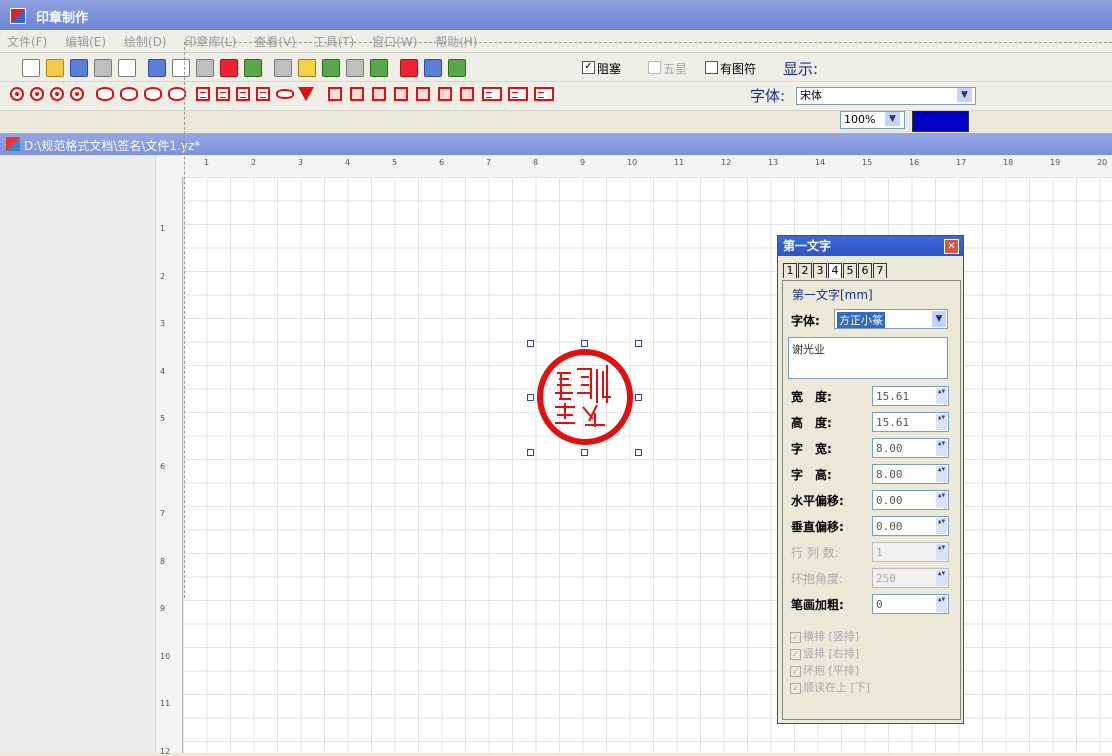  What do you see at coordinates (835, 270) in the screenshot?
I see `tab-4: 4` at bounding box center [835, 270].